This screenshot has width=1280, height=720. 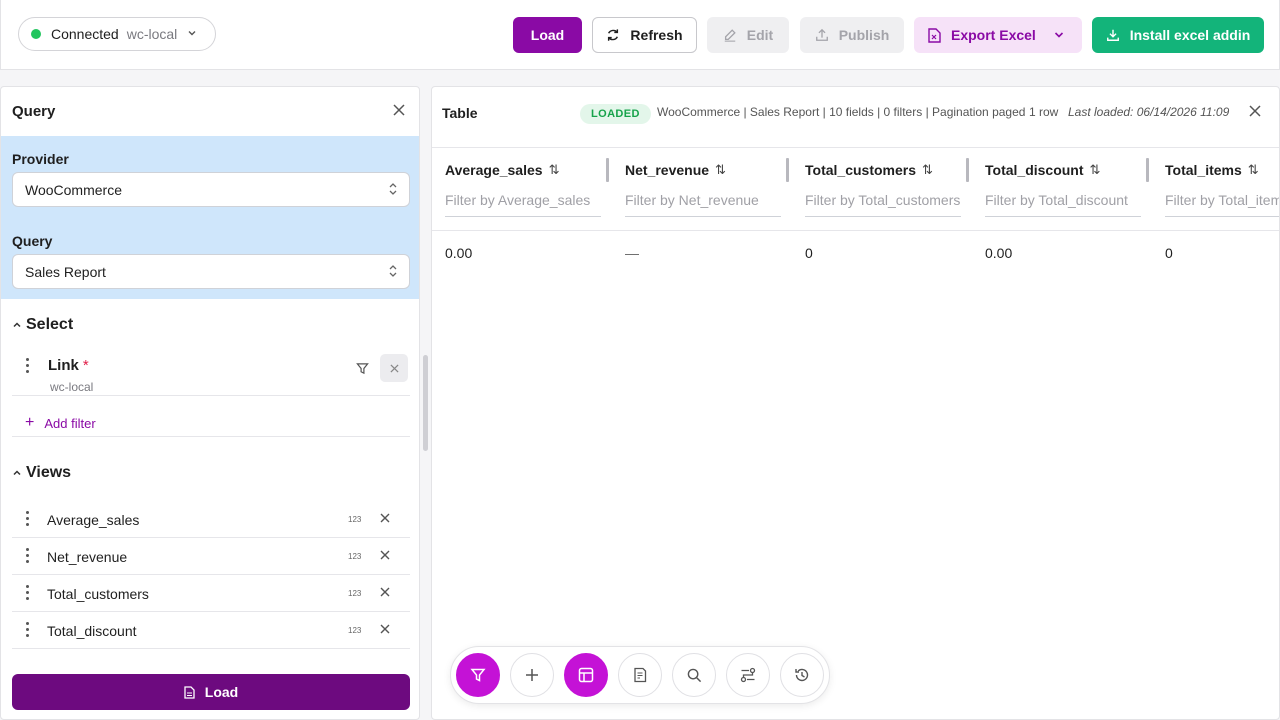 I want to click on filter-item-link: Link * wc-local, so click(x=211, y=374).